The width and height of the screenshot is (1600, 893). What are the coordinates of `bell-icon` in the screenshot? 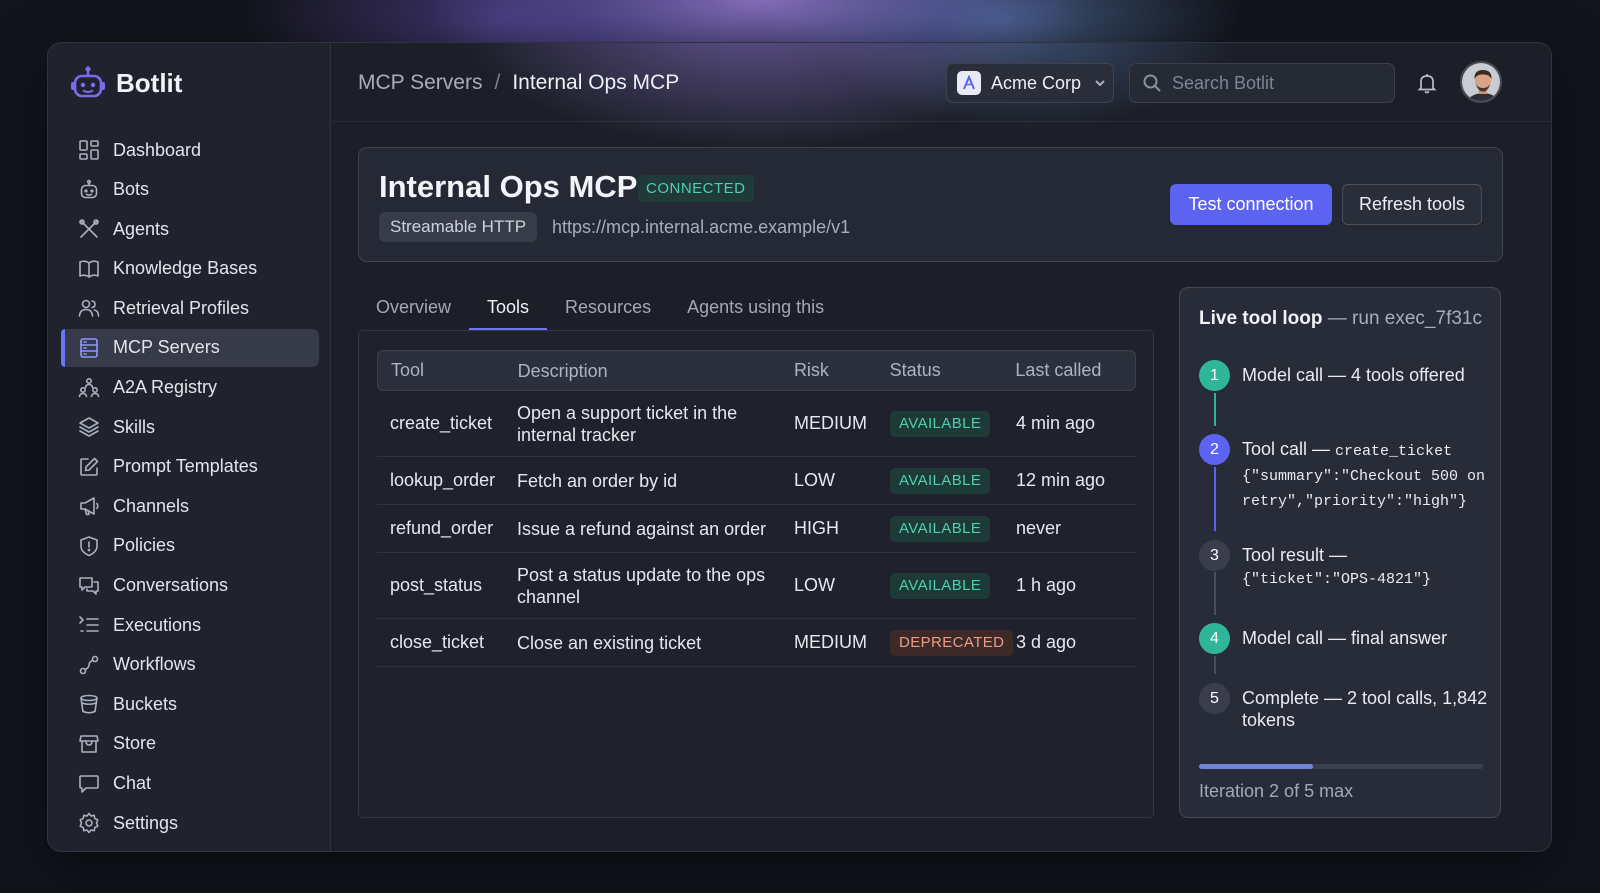 It's located at (1427, 83).